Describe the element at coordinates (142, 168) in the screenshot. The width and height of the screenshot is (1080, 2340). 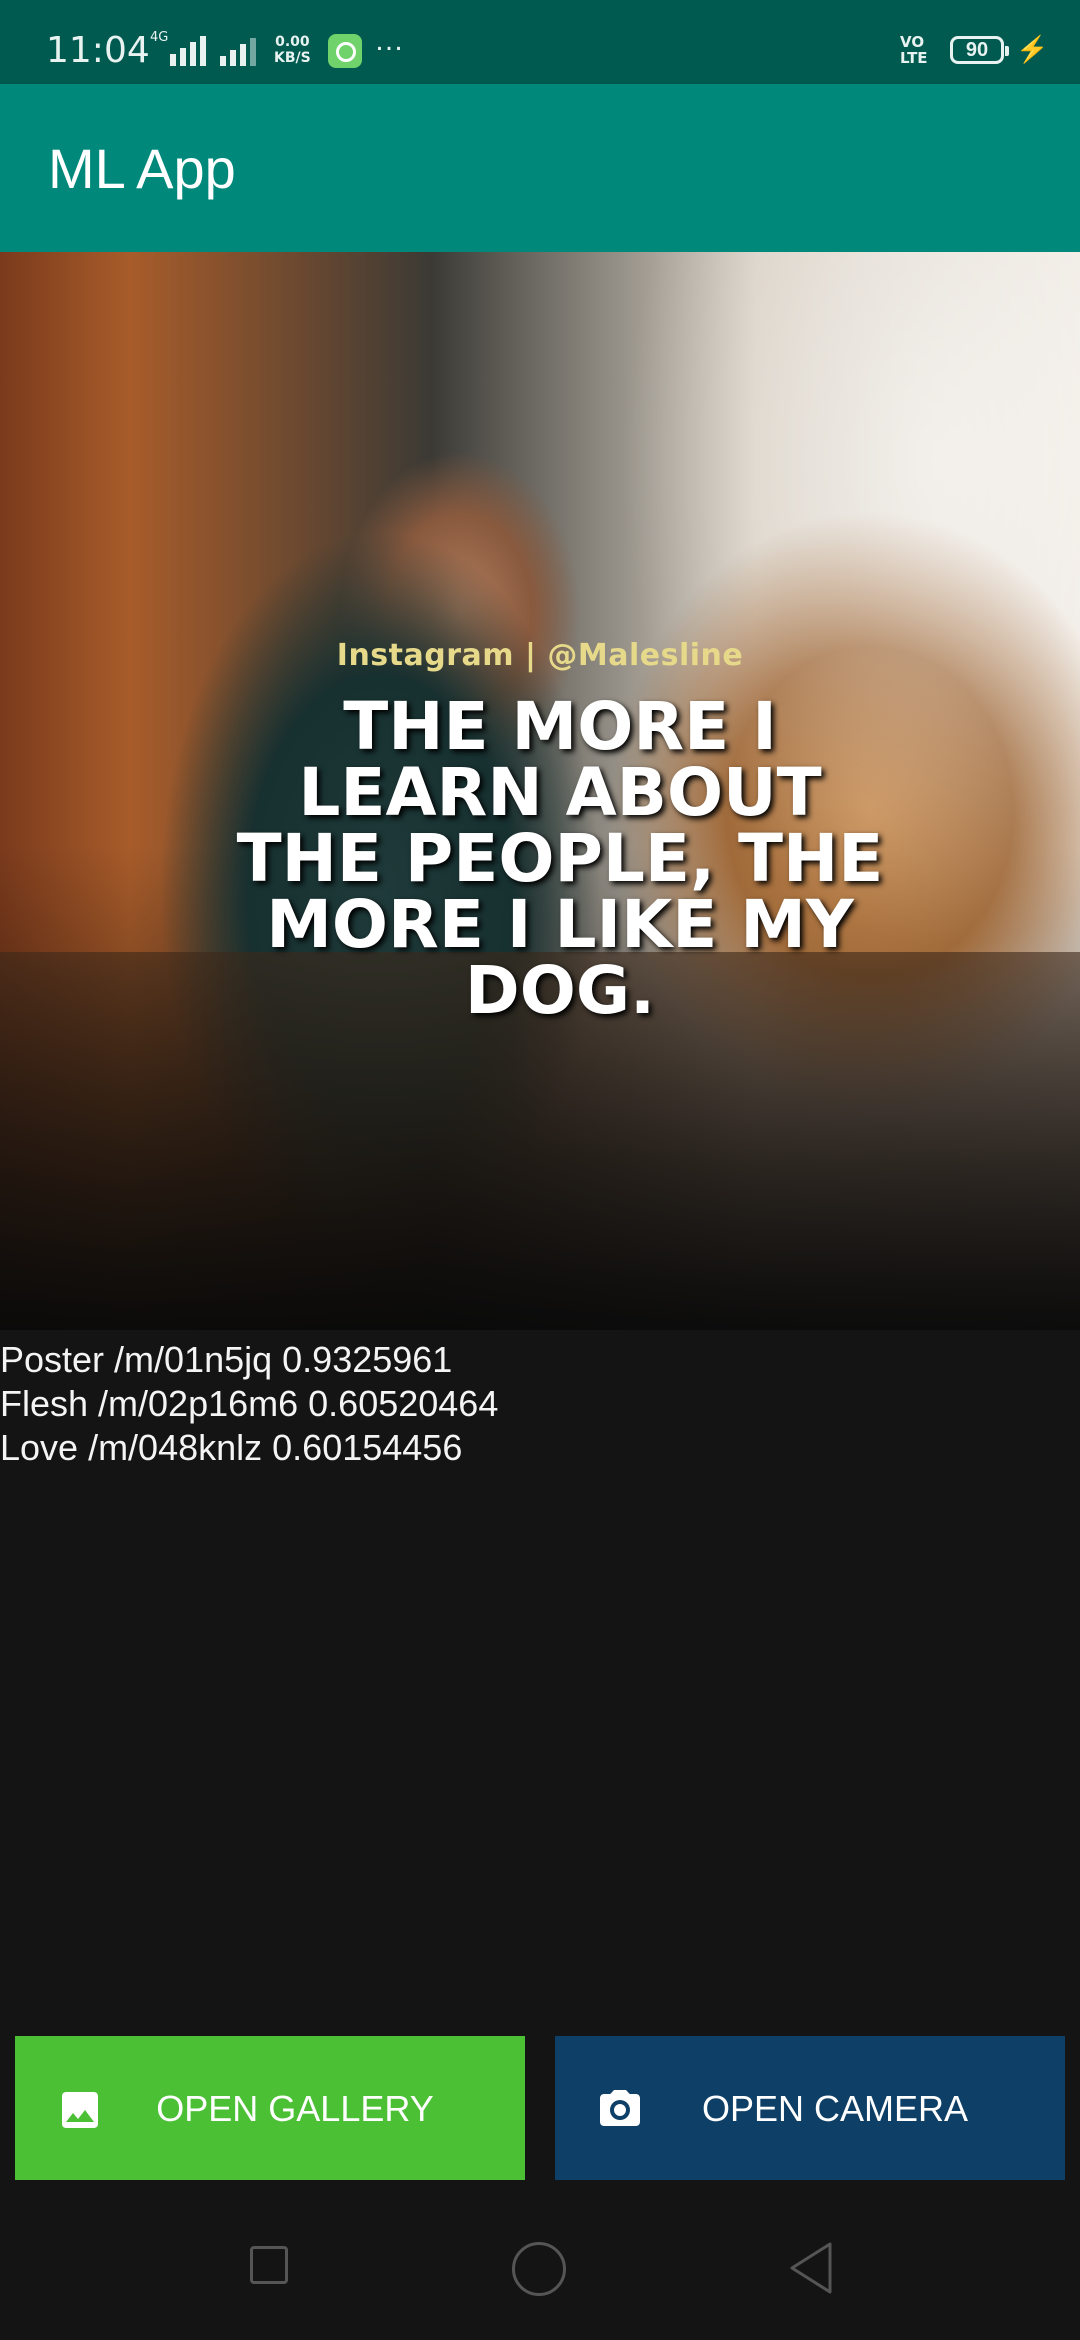
I see `app-title: ML App` at that location.